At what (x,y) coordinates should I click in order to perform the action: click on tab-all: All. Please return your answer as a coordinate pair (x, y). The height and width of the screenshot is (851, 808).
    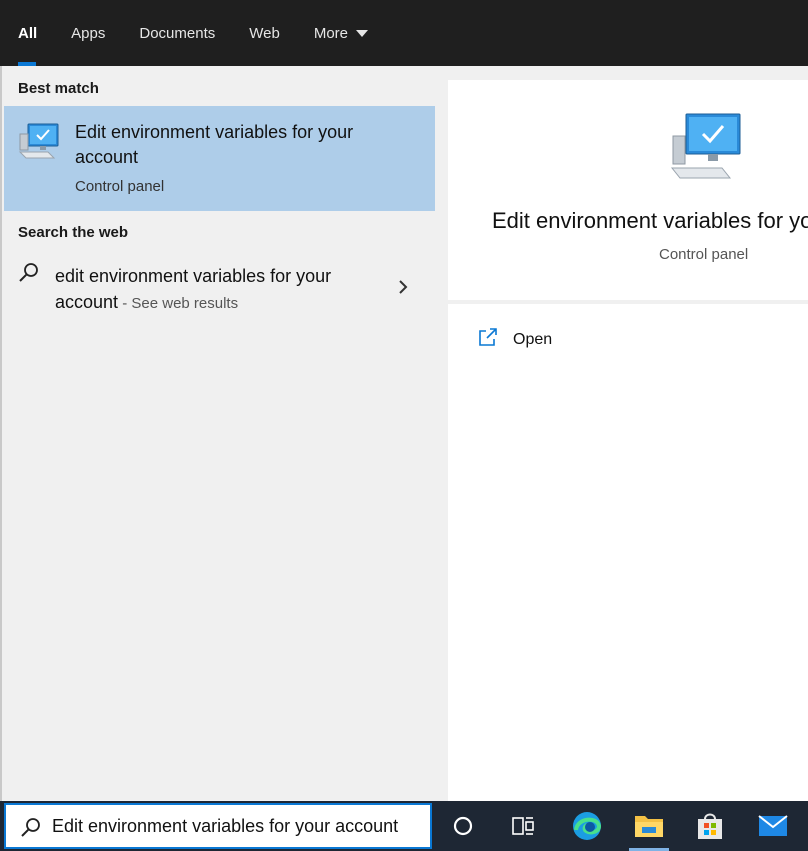
    Looking at the image, I should click on (27, 33).